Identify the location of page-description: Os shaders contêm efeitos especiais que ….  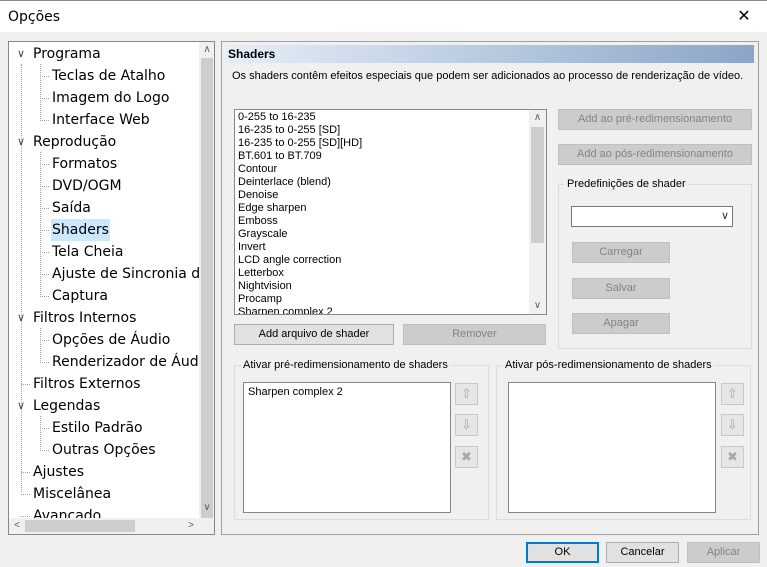
(488, 76).